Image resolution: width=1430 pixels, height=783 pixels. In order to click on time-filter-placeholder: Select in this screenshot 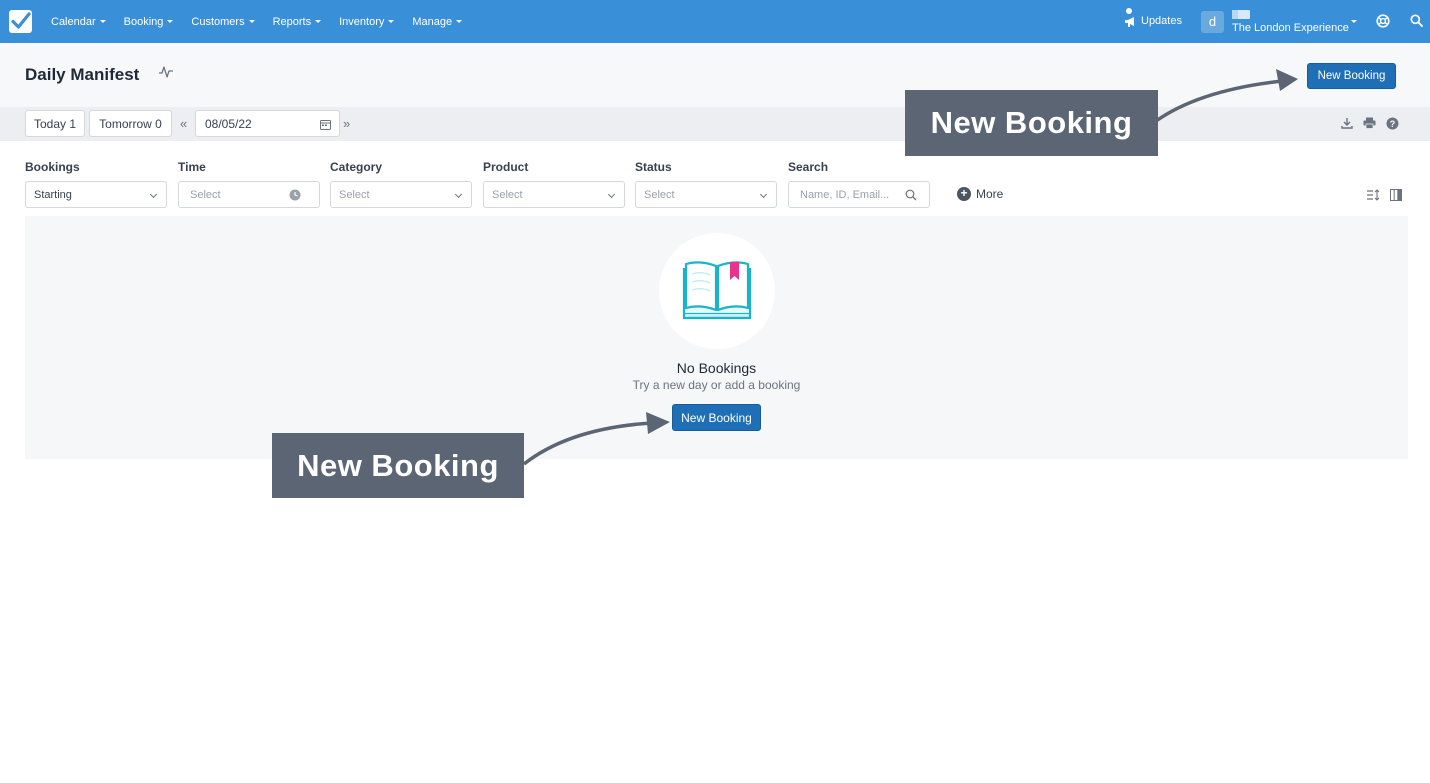, I will do `click(205, 194)`.